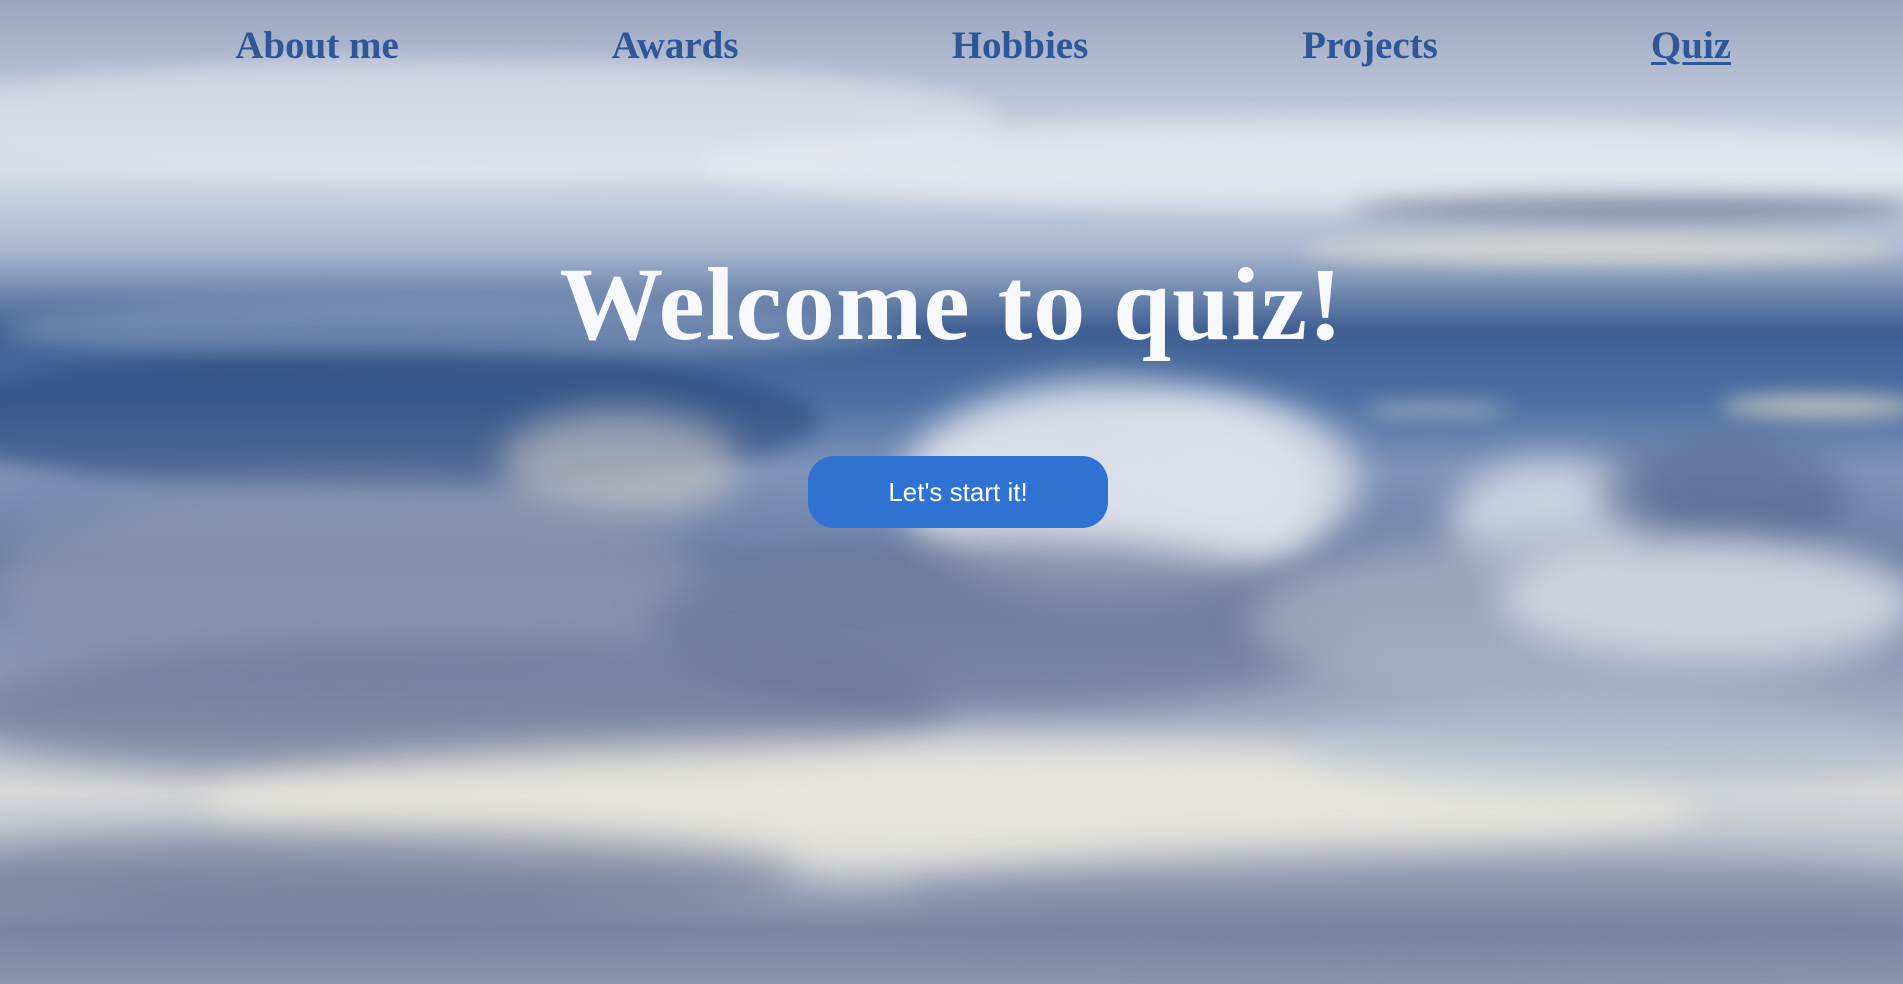 This screenshot has height=984, width=1903. I want to click on nav-link-about-me: About me, so click(317, 46).